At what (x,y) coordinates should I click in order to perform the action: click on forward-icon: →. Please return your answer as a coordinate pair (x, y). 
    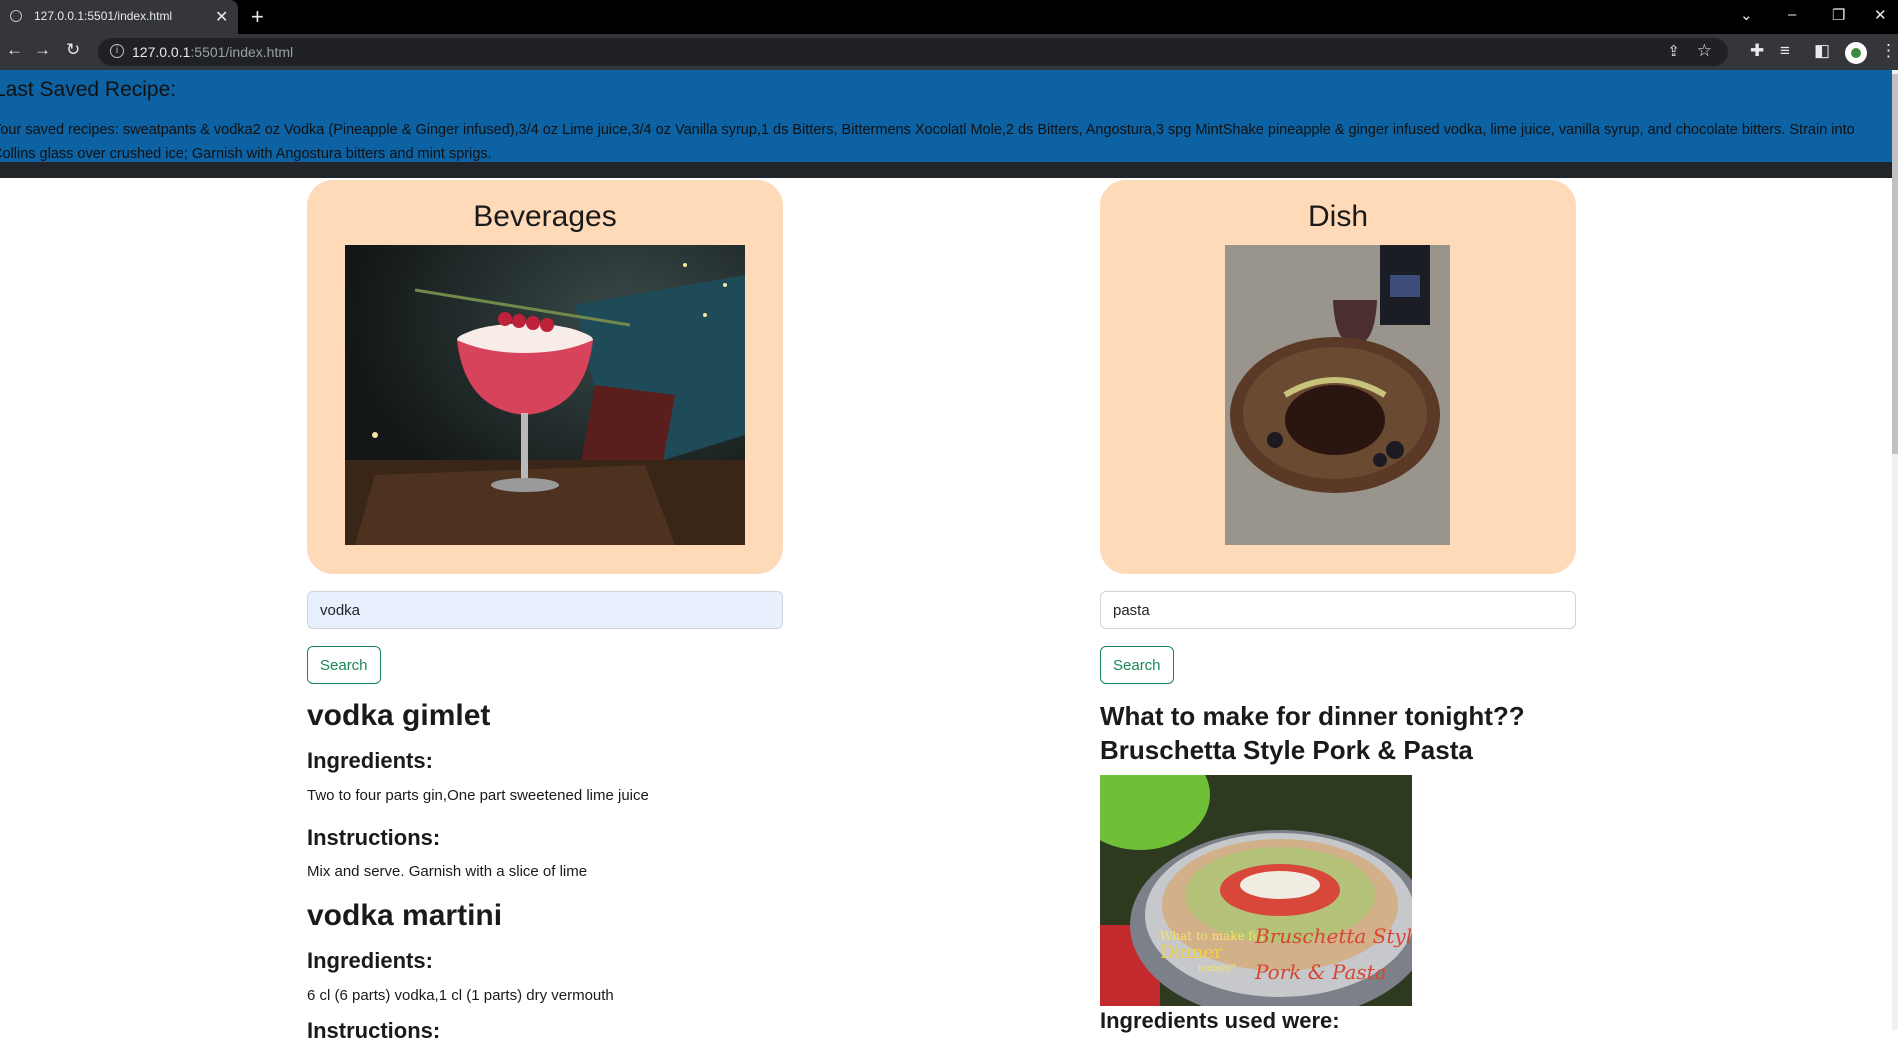
    Looking at the image, I should click on (42, 50).